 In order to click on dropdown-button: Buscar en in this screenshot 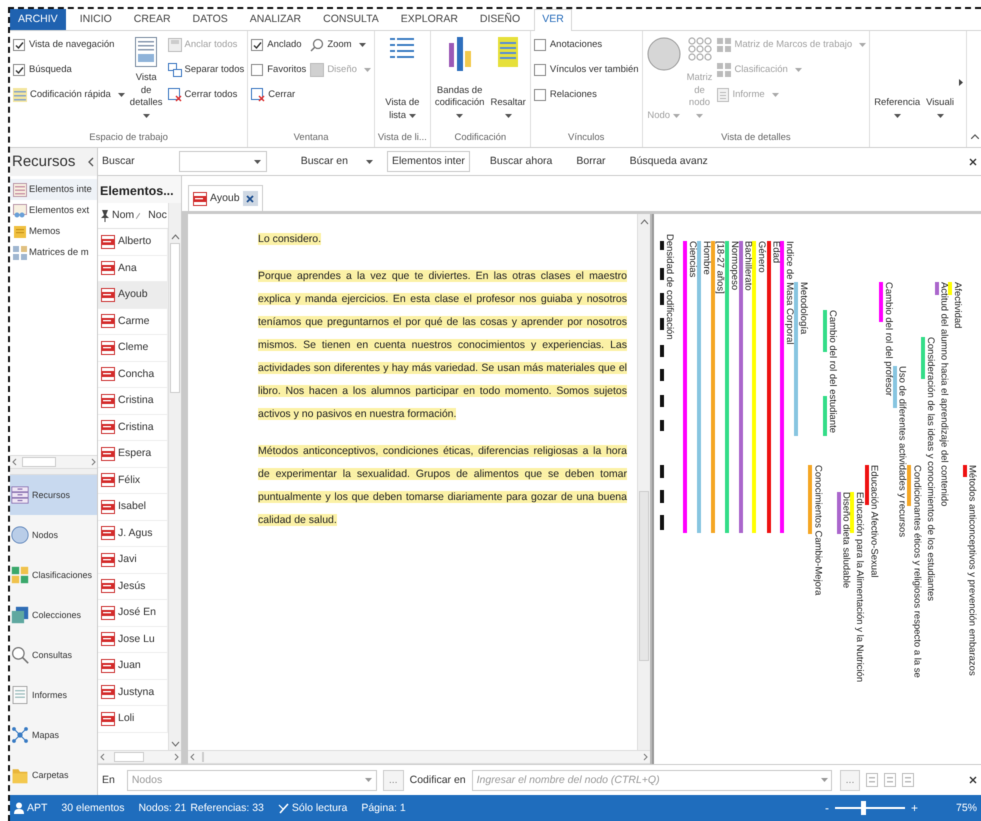, I will do `click(336, 161)`.